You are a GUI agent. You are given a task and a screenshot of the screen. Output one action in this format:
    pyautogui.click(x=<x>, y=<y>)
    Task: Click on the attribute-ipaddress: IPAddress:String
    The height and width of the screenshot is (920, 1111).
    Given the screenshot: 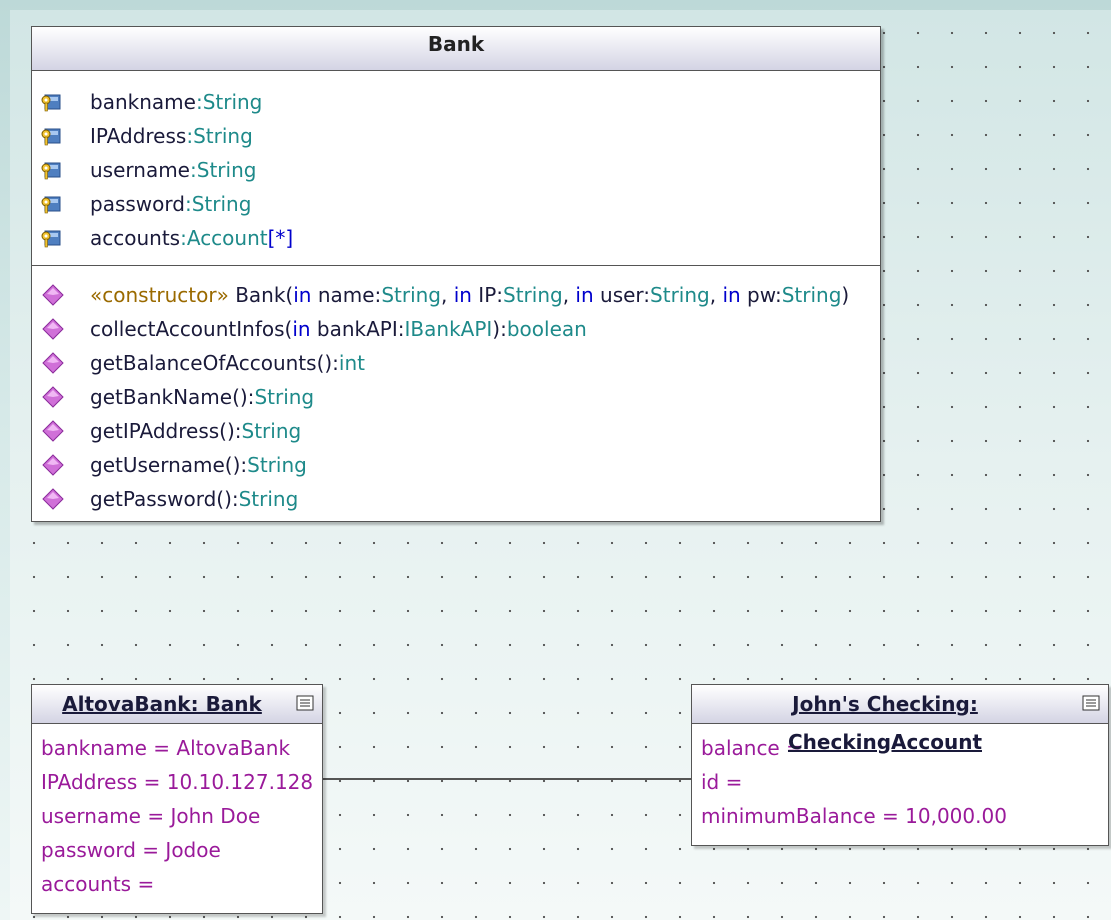 What is the action you would take?
    pyautogui.click(x=456, y=136)
    